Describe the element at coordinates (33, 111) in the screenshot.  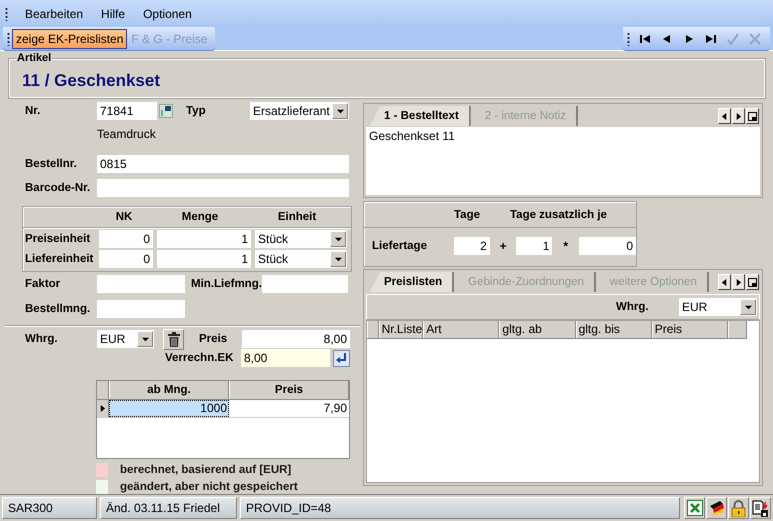
I see `field-label: Nr.` at that location.